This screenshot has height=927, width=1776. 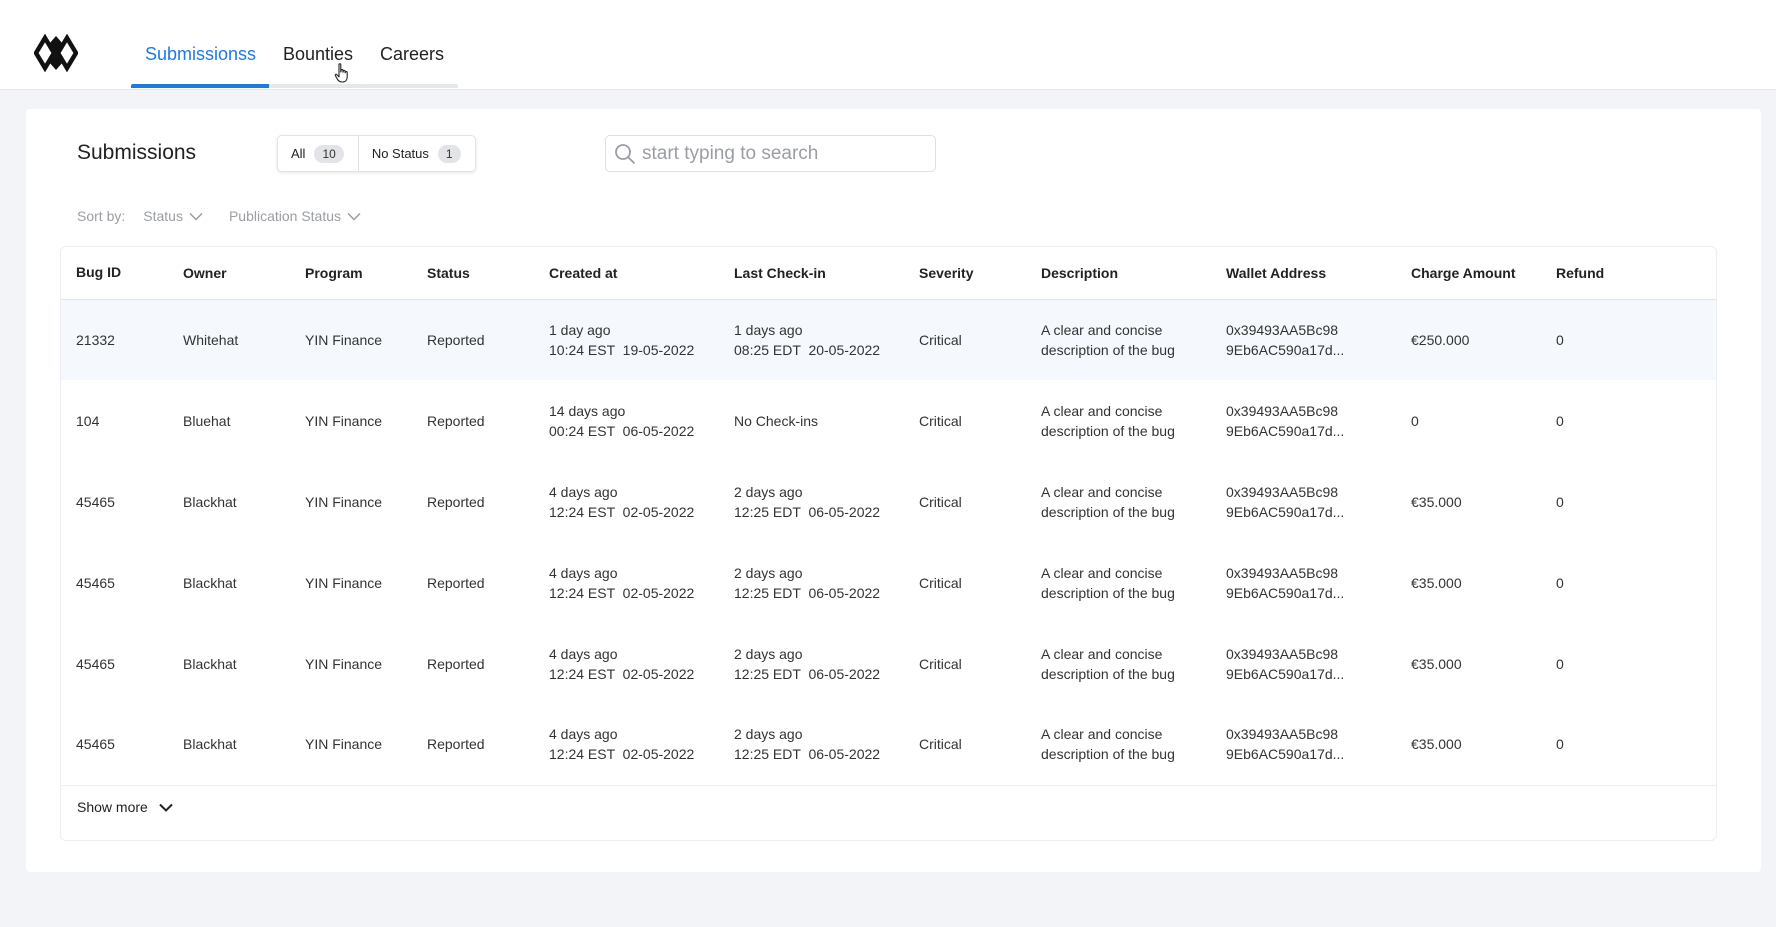 What do you see at coordinates (782, 153) in the screenshot?
I see `search-input` at bounding box center [782, 153].